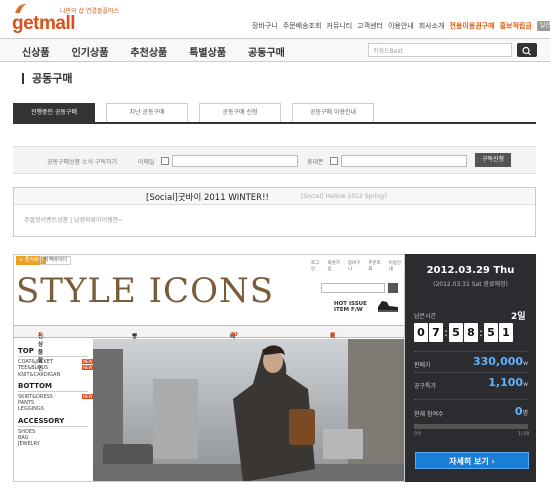 The image size is (550, 493). Describe the element at coordinates (339, 26) in the screenshot. I see `topnav-community: 커뮤니티` at that location.